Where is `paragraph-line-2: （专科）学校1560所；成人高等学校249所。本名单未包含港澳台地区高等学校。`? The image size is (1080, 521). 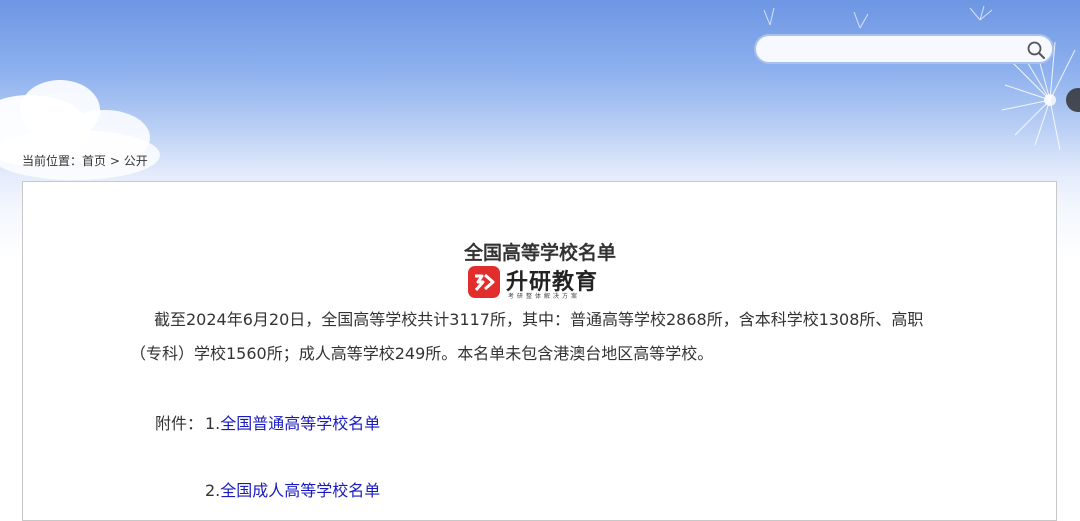
paragraph-line-2: （专科）学校1560所；成人高等学校249所。本名单未包含港澳台地区高等学校。 is located at coordinates (422, 353).